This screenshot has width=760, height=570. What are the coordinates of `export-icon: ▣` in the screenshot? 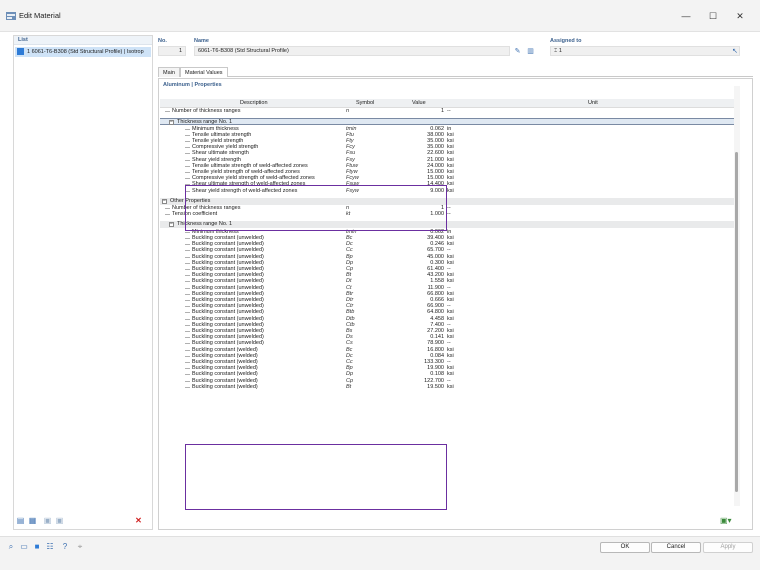 It's located at (59, 520).